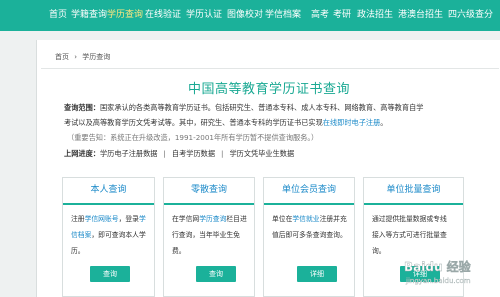 The width and height of the screenshot is (500, 297). I want to click on card-body: 通过提供批量数据或专线接入等方式可进行批量查询。, so click(409, 235).